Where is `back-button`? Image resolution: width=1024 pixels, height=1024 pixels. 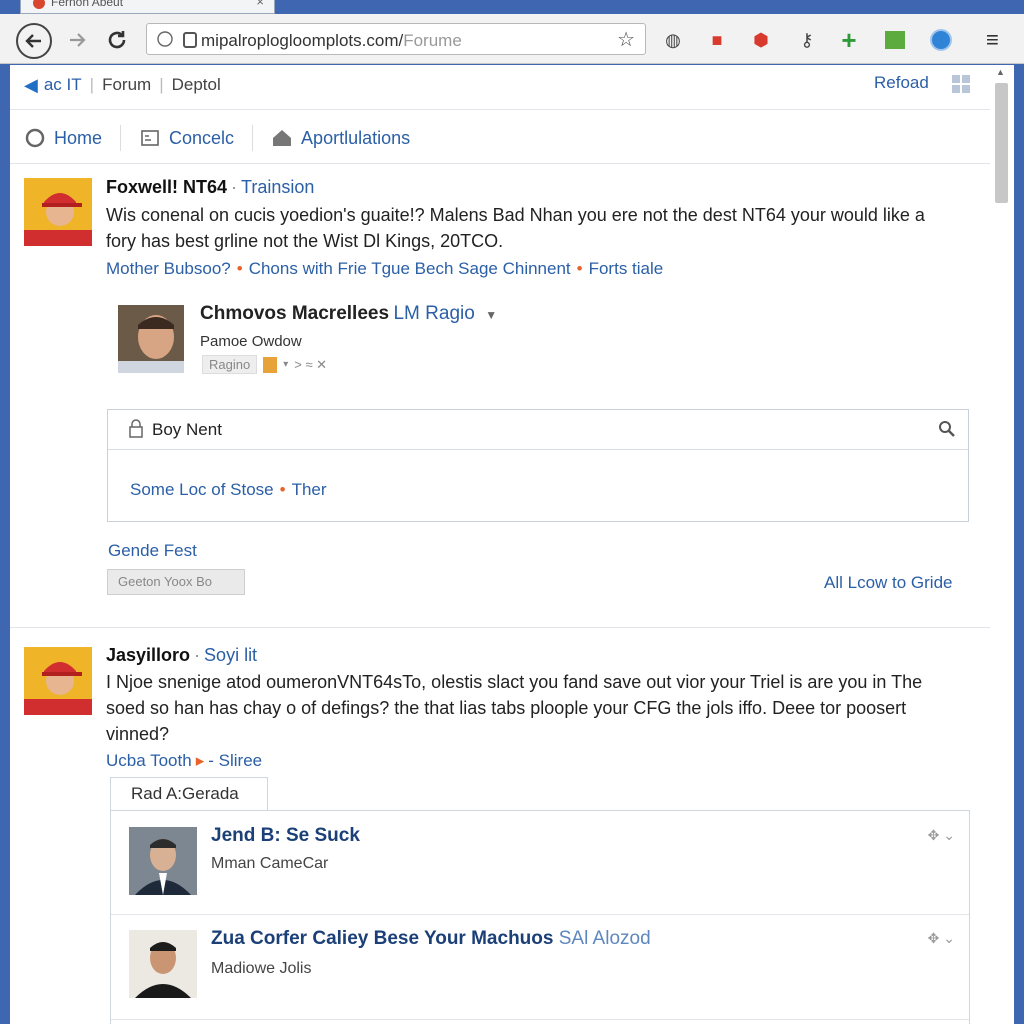
back-button is located at coordinates (34, 41).